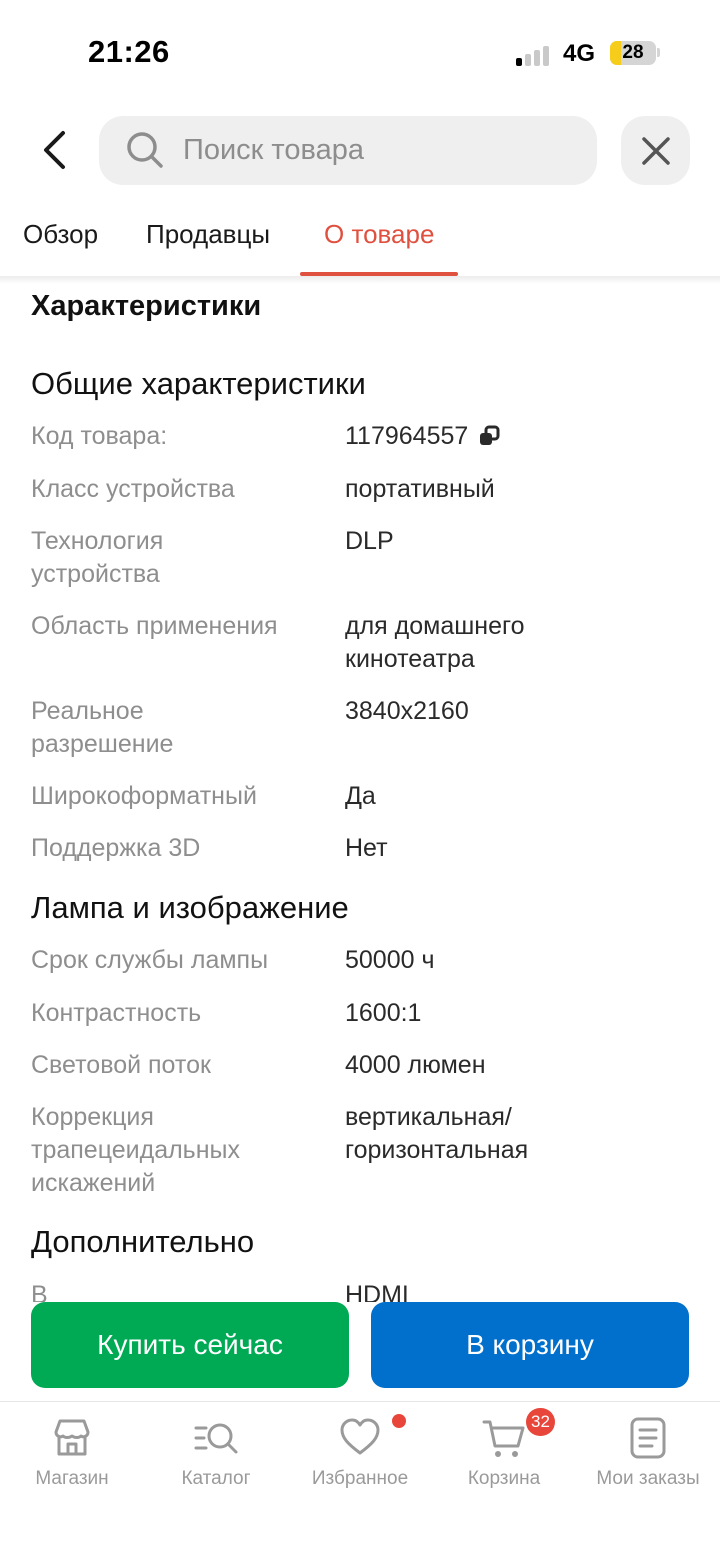  Describe the element at coordinates (216, 1478) in the screenshot. I see `nav-label: Каталог` at that location.